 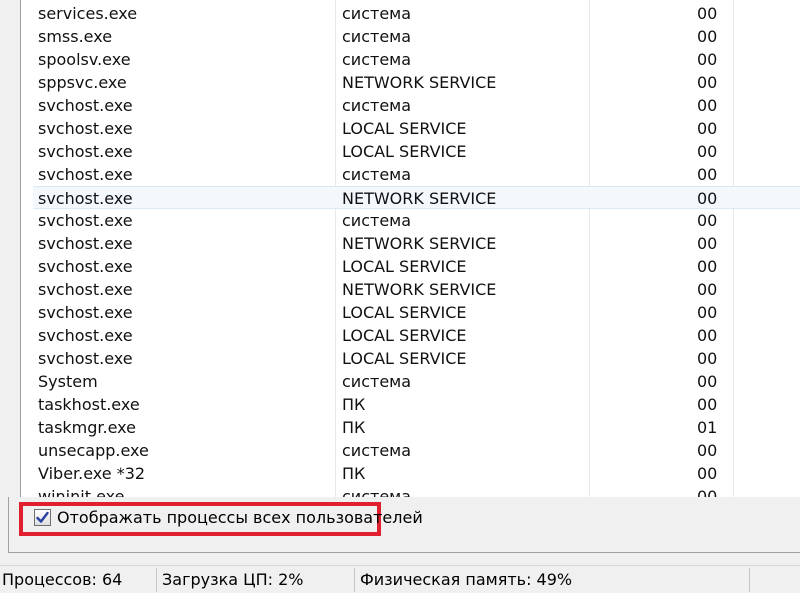 What do you see at coordinates (416, 491) in the screenshot?
I see `process-row: wininit.exe система 00` at bounding box center [416, 491].